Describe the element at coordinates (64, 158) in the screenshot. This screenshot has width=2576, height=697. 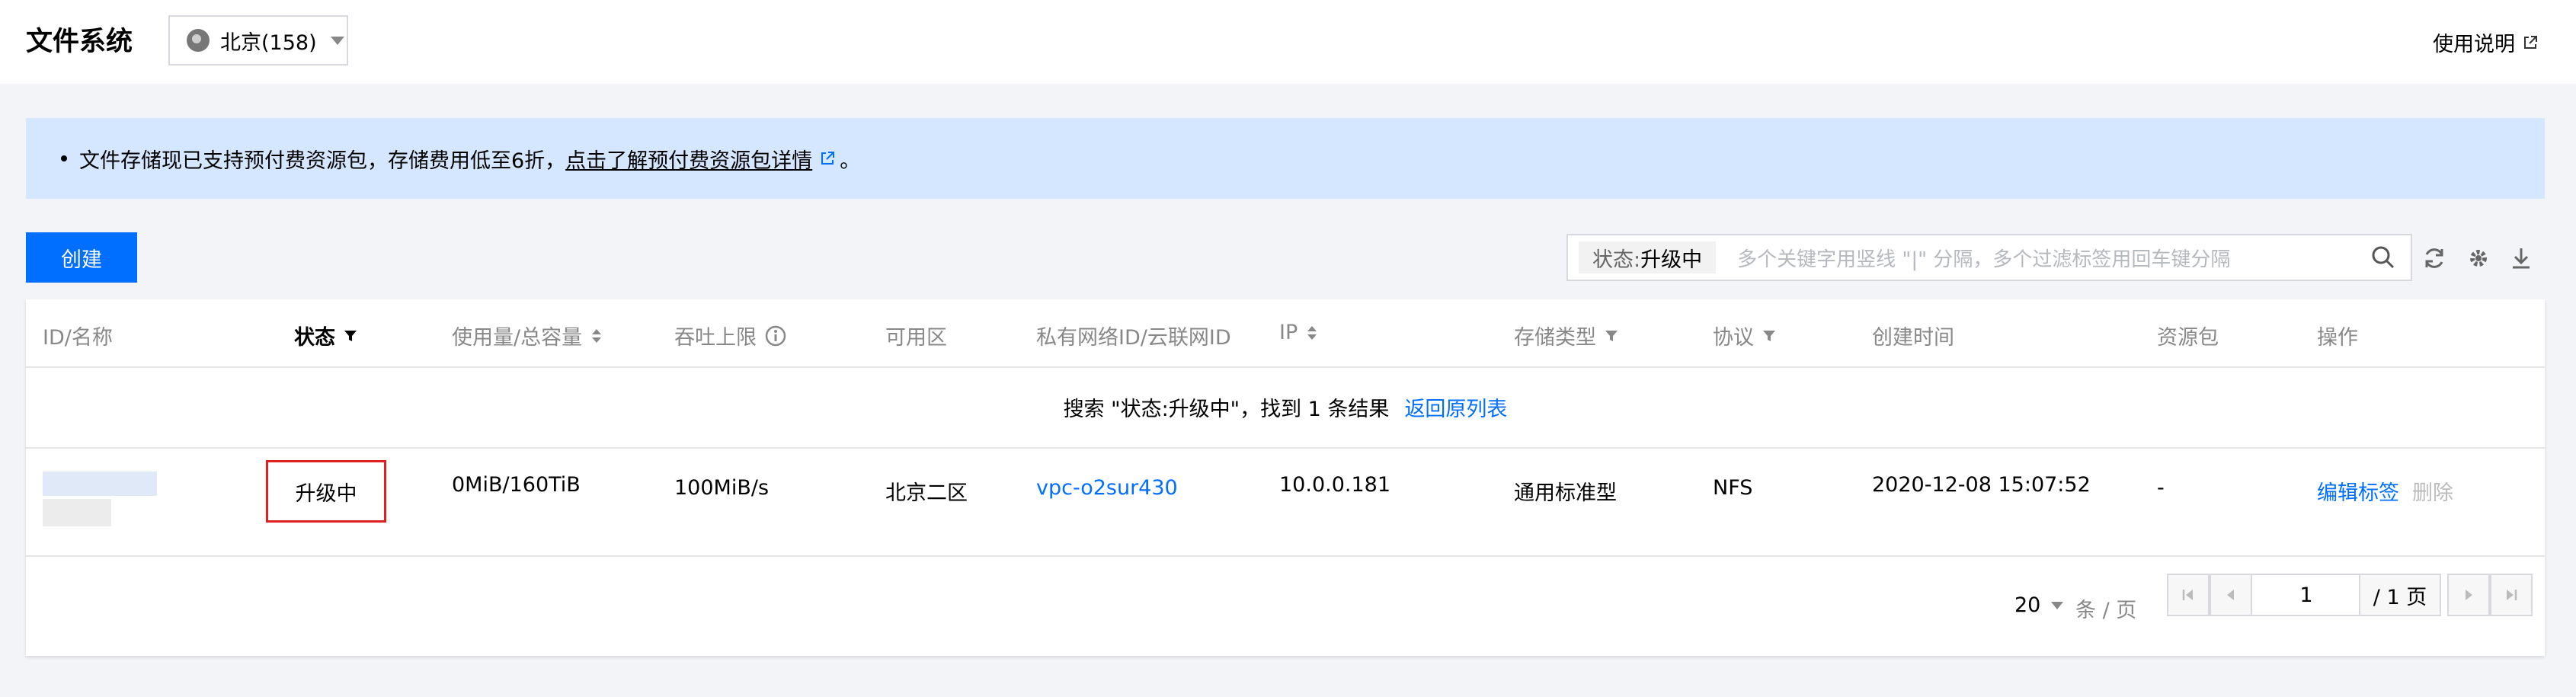
I see `bullet-icon` at that location.